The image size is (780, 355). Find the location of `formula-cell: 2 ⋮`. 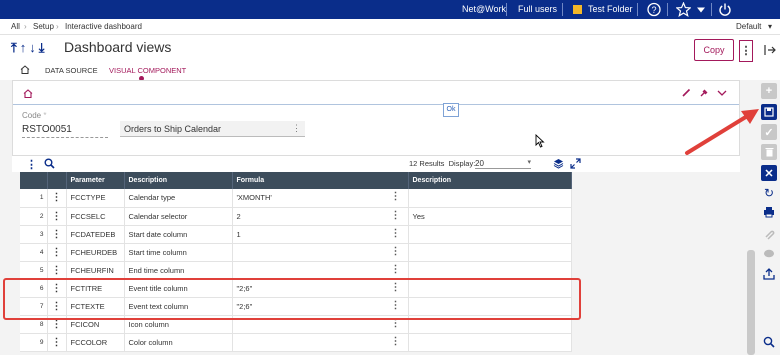

formula-cell: 2 ⋮ is located at coordinates (320, 216).